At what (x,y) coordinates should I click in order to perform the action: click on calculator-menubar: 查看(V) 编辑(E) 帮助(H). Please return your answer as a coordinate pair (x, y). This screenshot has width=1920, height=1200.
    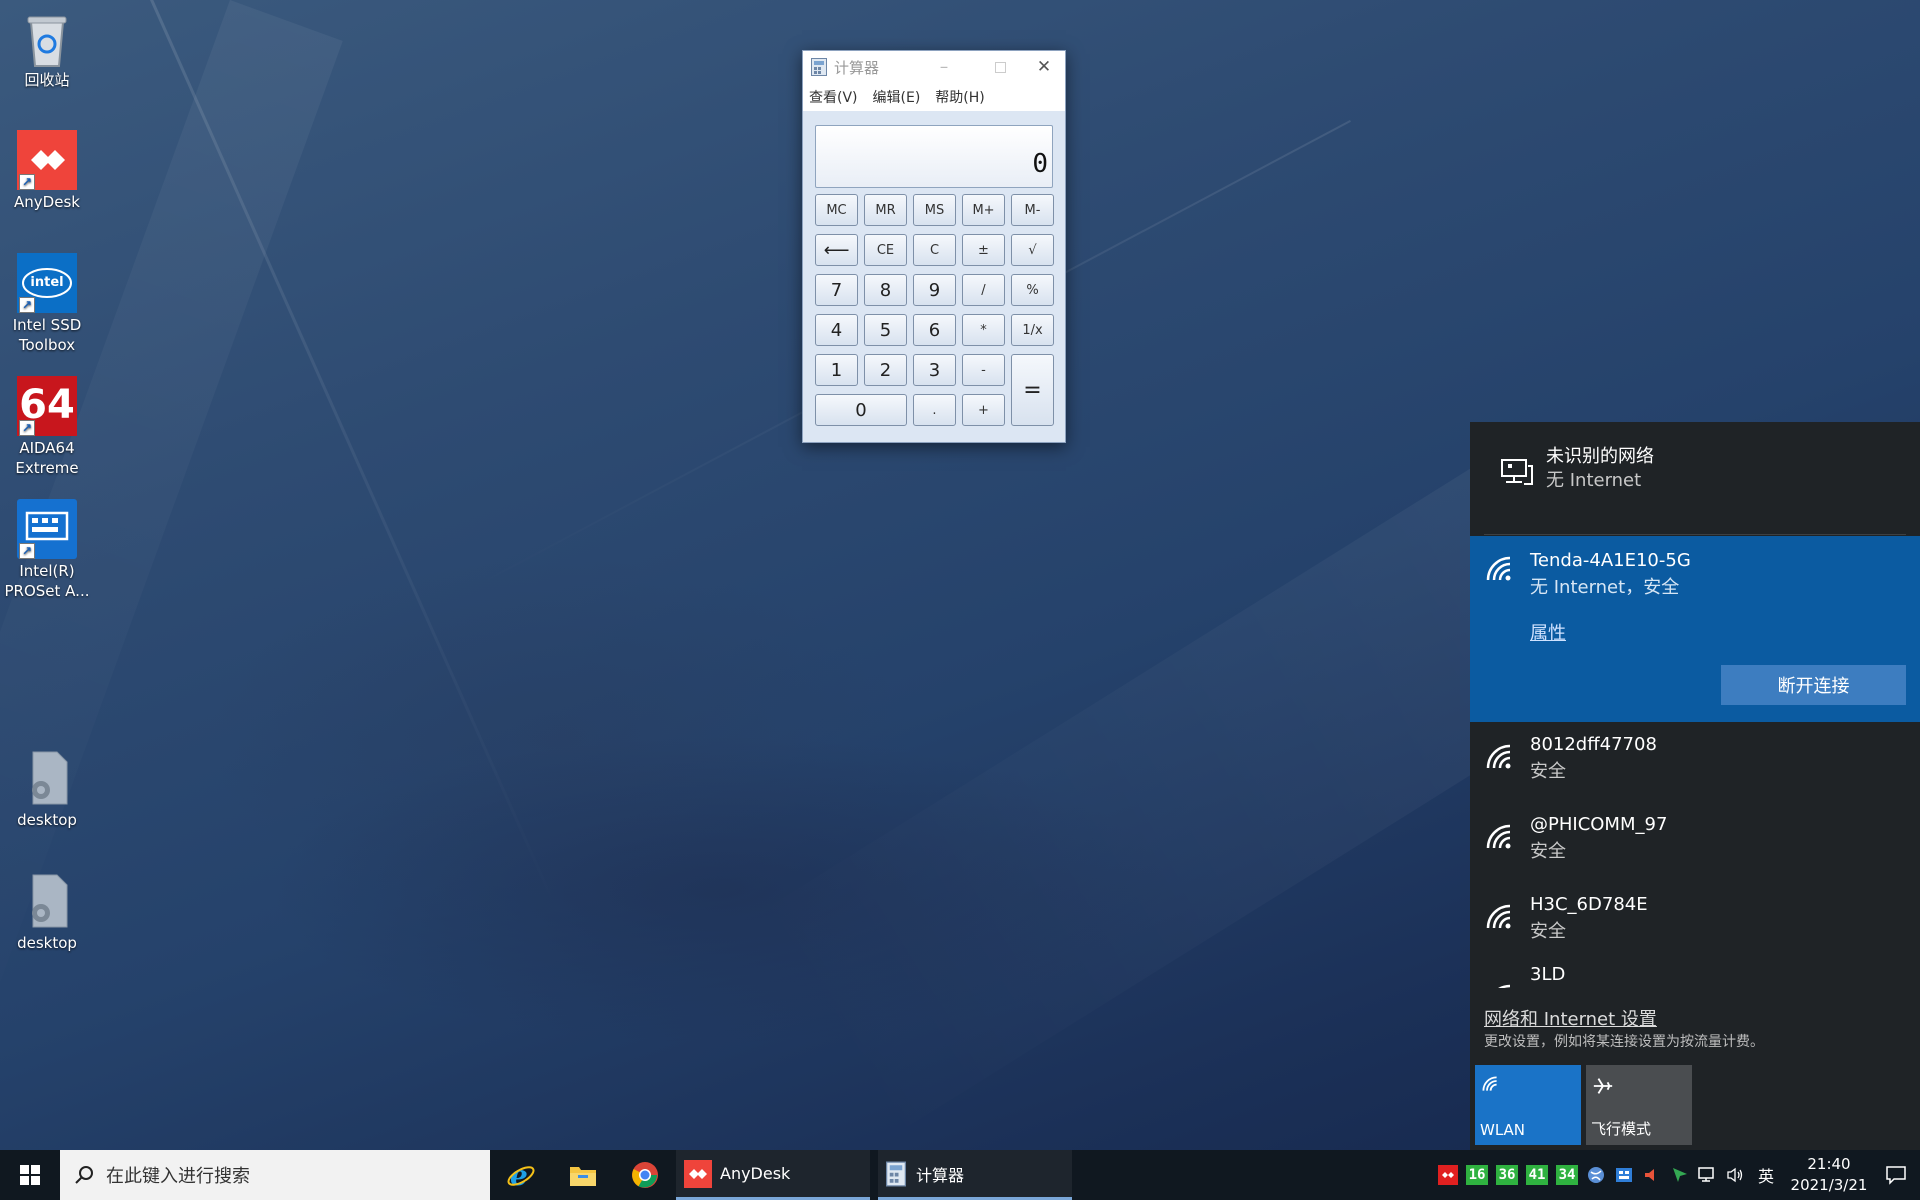
    Looking at the image, I should click on (934, 97).